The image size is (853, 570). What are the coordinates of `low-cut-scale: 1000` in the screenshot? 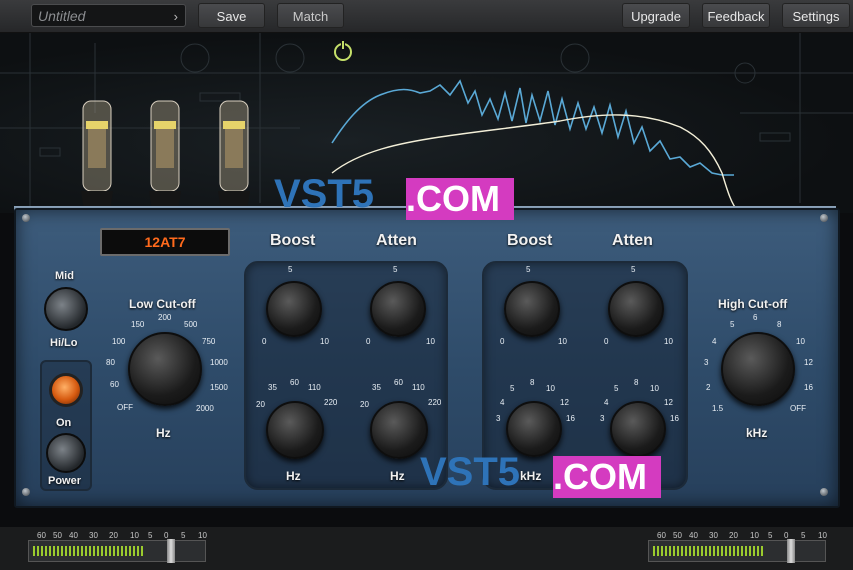 It's located at (219, 362).